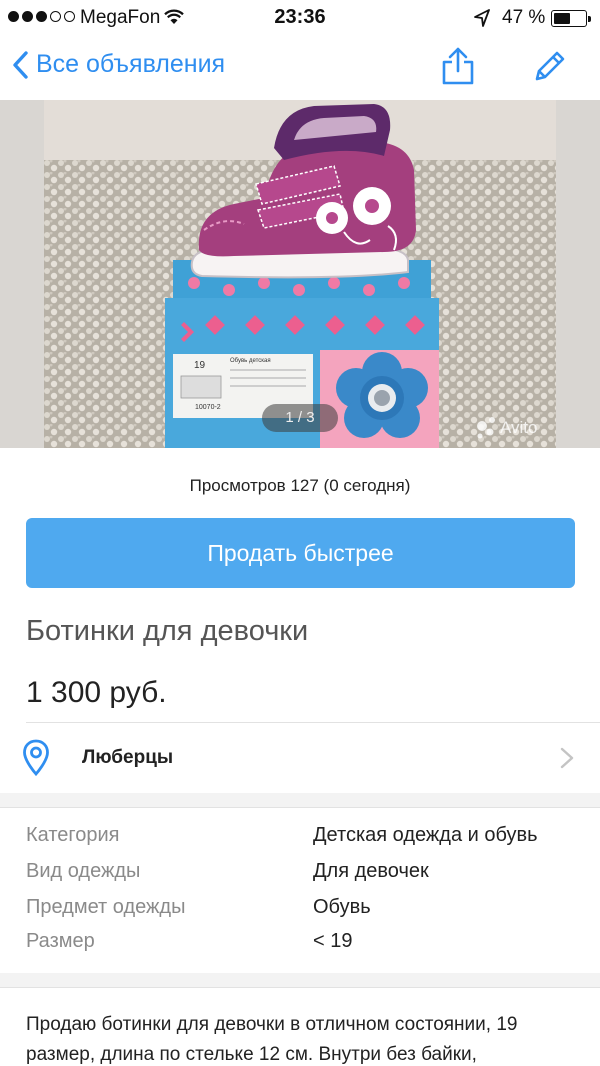  Describe the element at coordinates (300, 914) in the screenshot. I see `param-row: Предмет одежды Обувь` at that location.